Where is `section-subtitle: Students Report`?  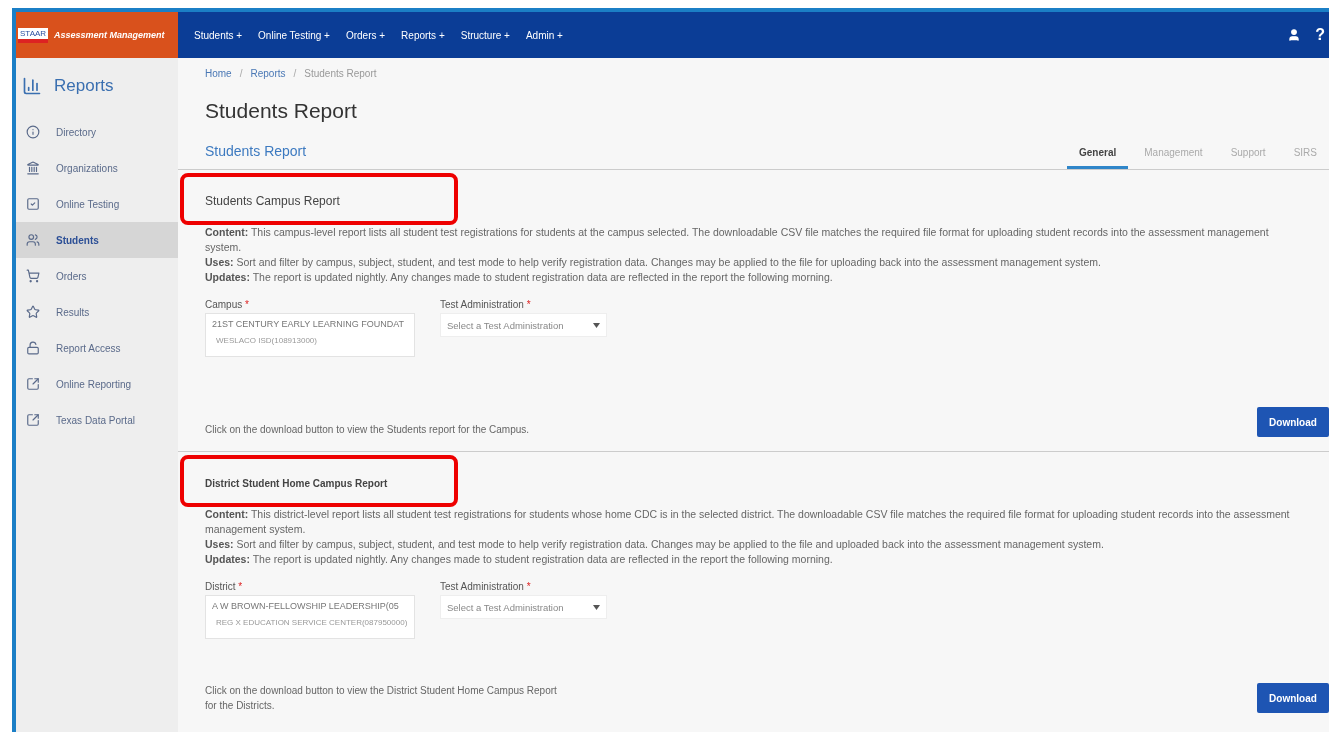
section-subtitle: Students Report is located at coordinates (256, 152).